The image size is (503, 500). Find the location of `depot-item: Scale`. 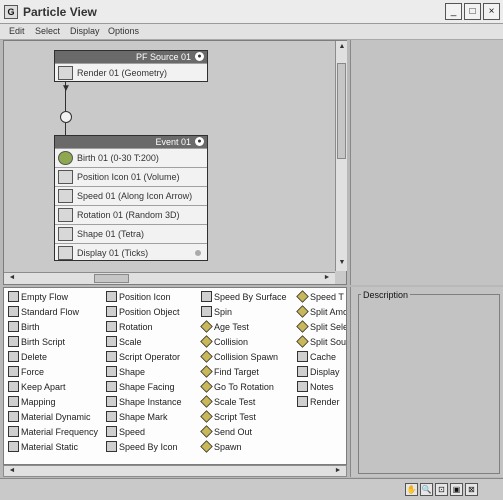

depot-item: Scale is located at coordinates (124, 343).